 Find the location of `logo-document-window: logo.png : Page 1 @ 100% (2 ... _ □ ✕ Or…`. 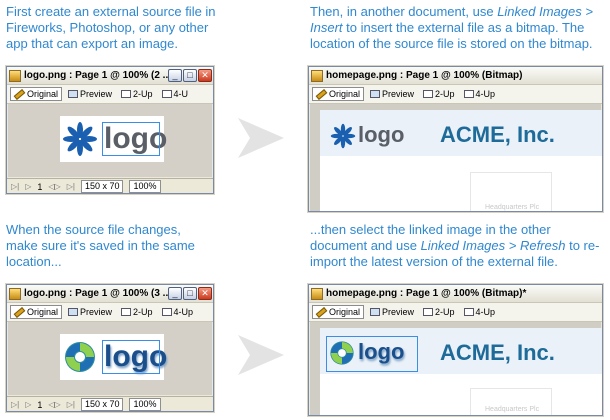

logo-document-window: logo.png : Page 1 @ 100% (2 ... _ □ ✕ Or… is located at coordinates (110, 130).